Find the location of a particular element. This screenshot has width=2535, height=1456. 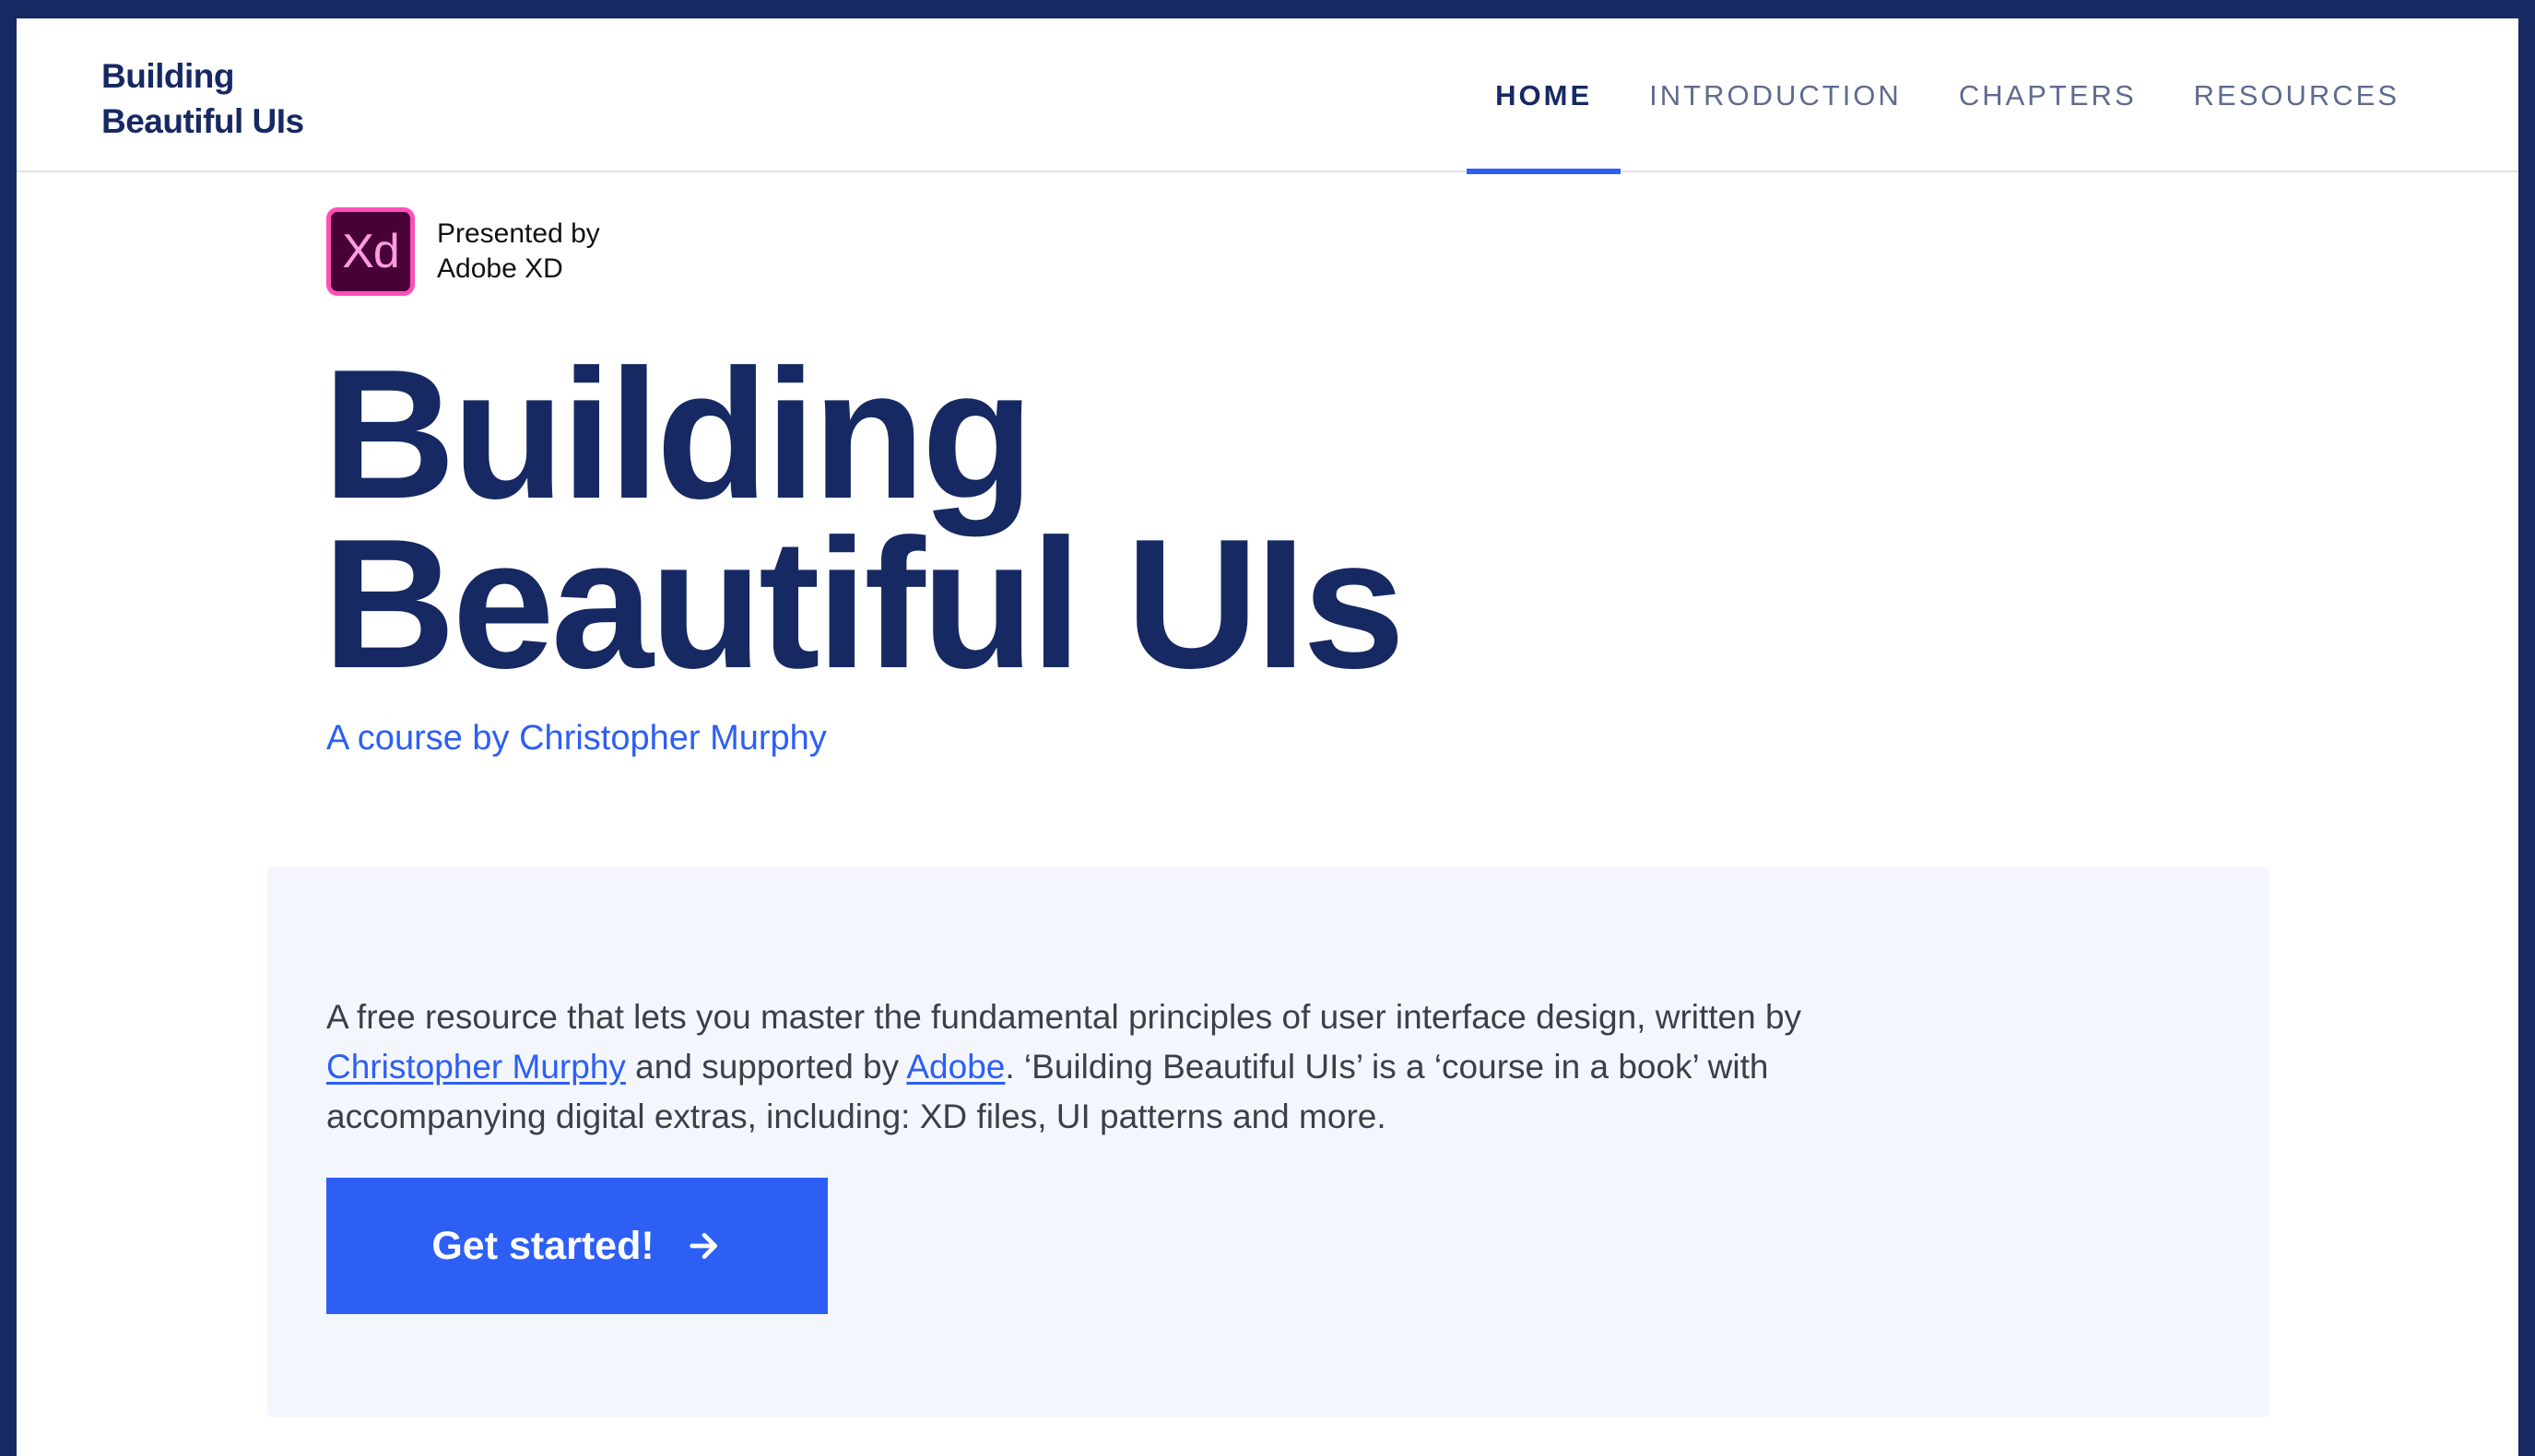

logo-line-1: Building is located at coordinates (168, 76).